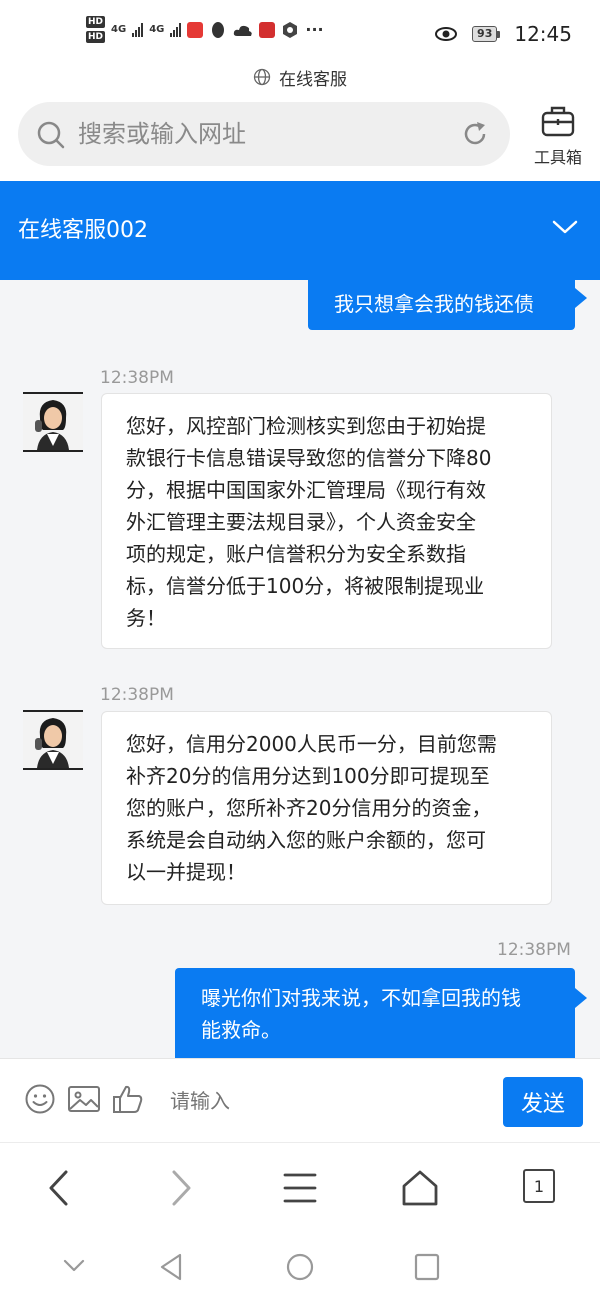  Describe the element at coordinates (543, 34) in the screenshot. I see `status-clock: 12:45` at that location.